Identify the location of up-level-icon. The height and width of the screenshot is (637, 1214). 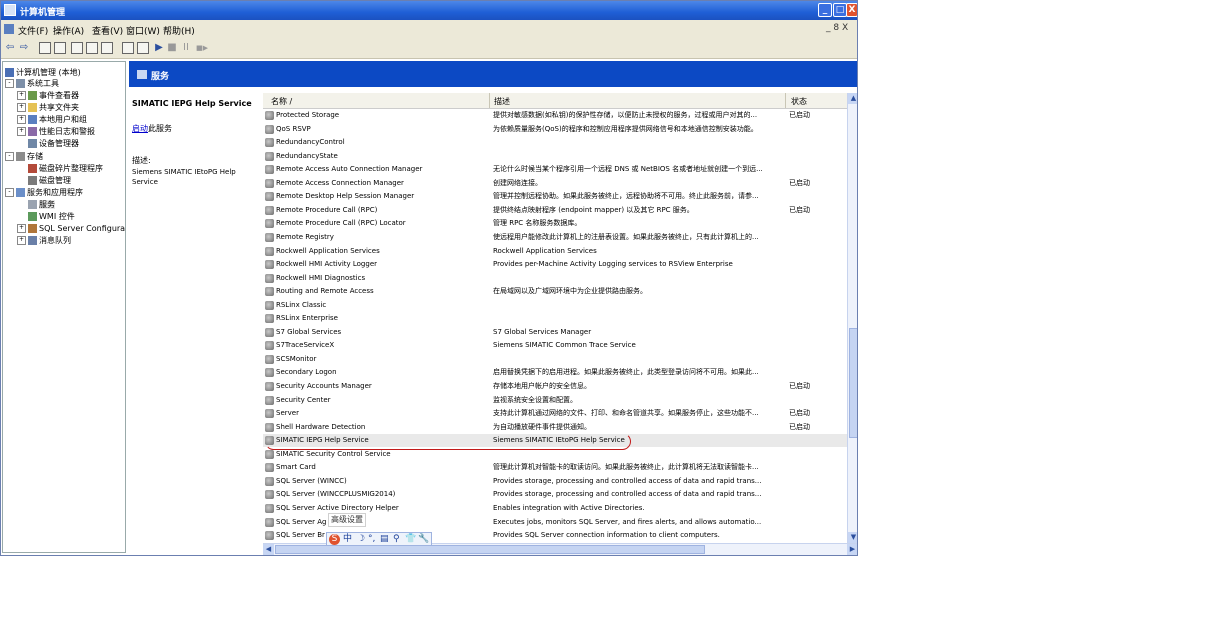
(45, 48).